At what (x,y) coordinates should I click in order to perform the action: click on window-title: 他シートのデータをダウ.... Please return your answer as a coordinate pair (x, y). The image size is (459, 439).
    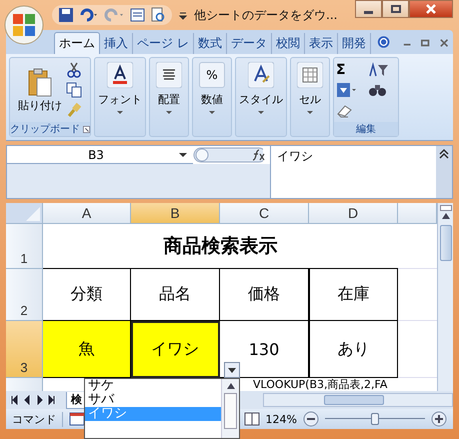
    Looking at the image, I should click on (266, 15).